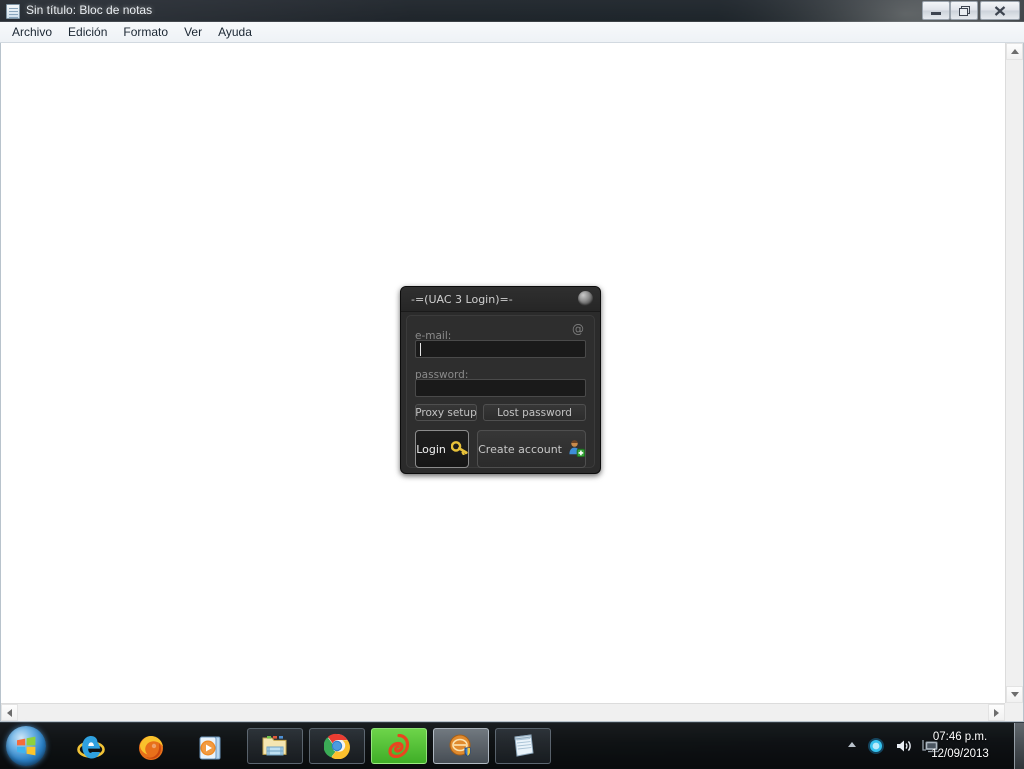  What do you see at coordinates (89, 10) in the screenshot?
I see `window-title: Sin título: Bloc de notas` at bounding box center [89, 10].